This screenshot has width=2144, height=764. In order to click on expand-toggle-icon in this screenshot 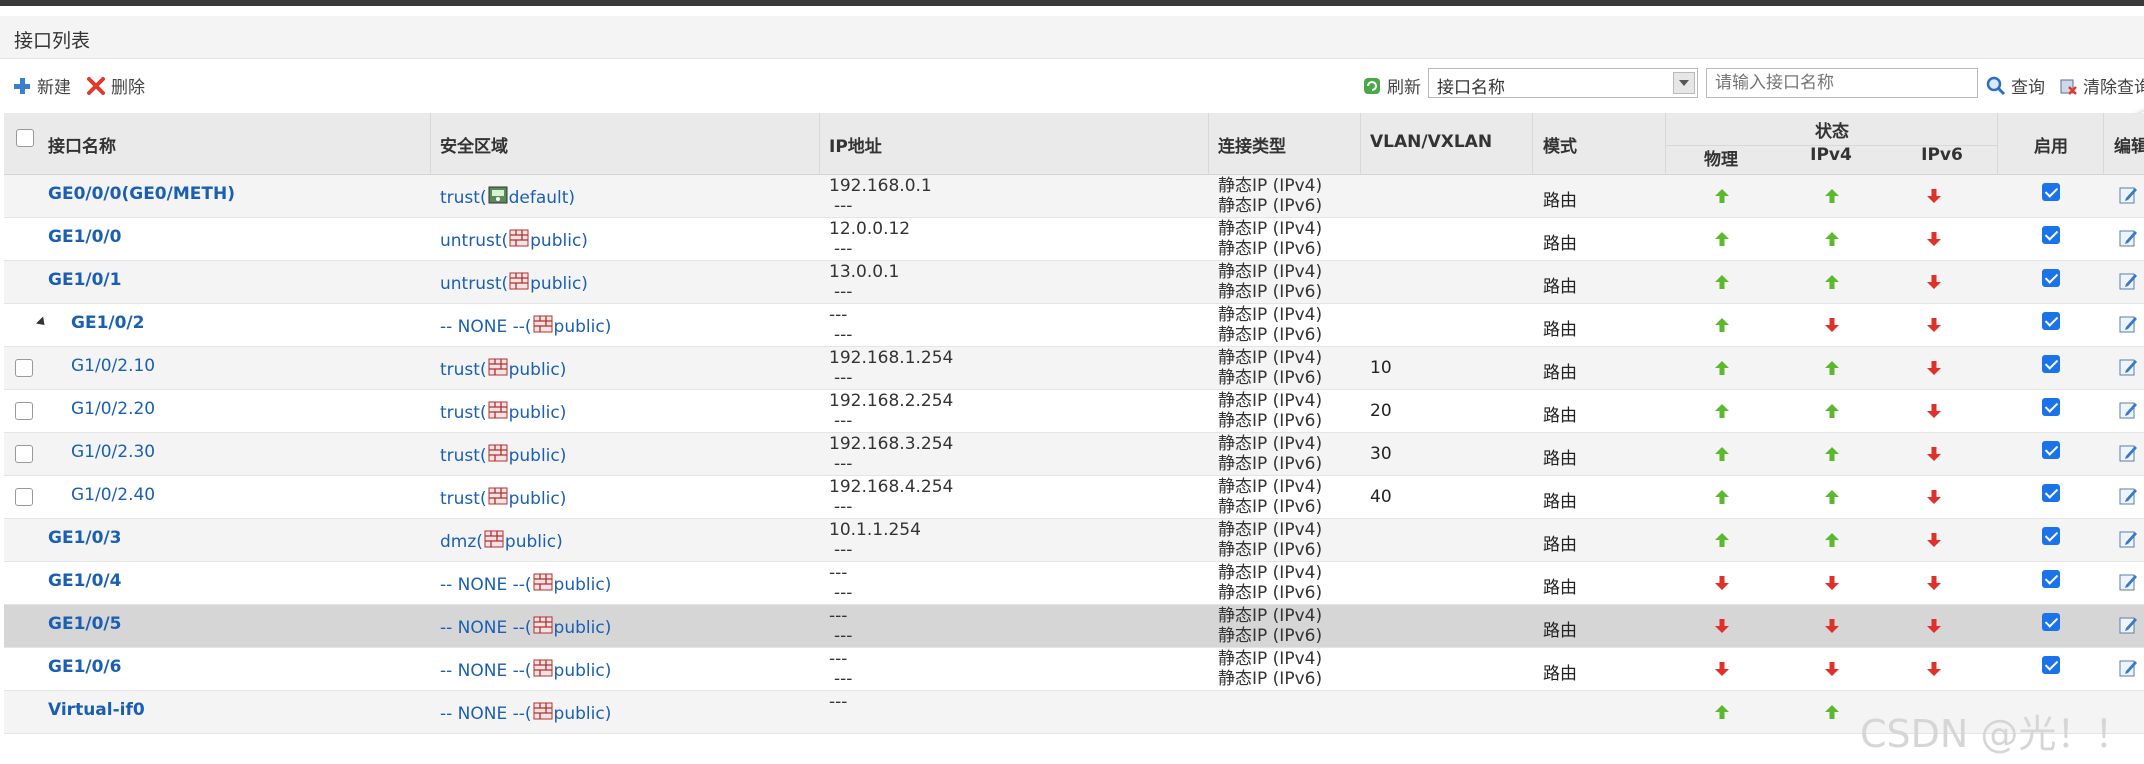, I will do `click(42, 322)`.